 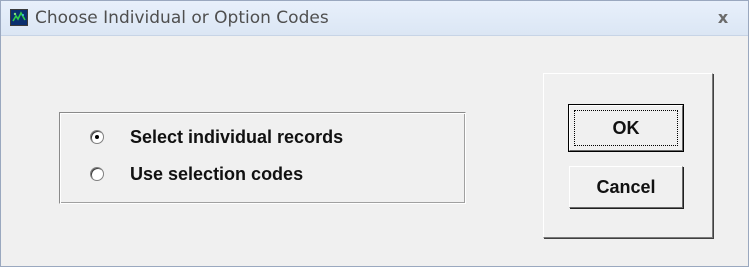 I want to click on radio-button-unchecked, so click(x=97, y=174).